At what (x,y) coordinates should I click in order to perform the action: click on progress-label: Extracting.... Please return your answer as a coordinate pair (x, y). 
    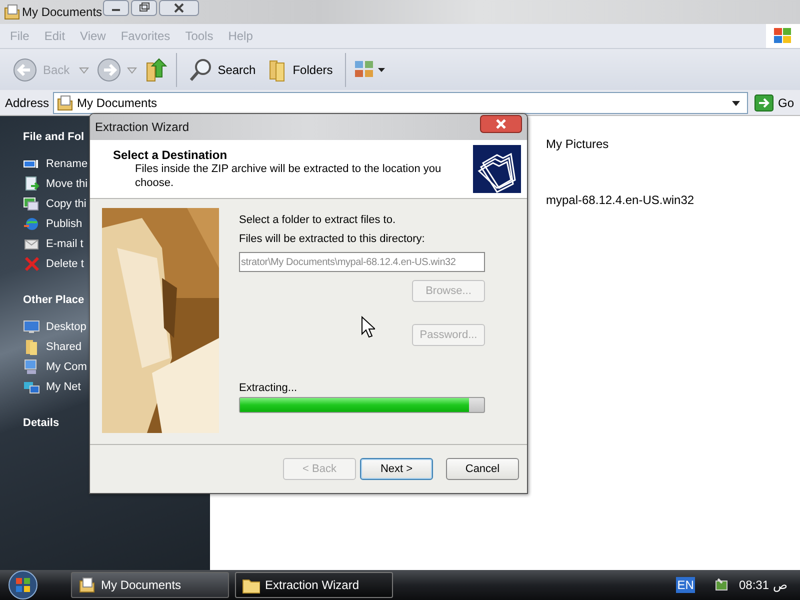
    Looking at the image, I should click on (268, 388).